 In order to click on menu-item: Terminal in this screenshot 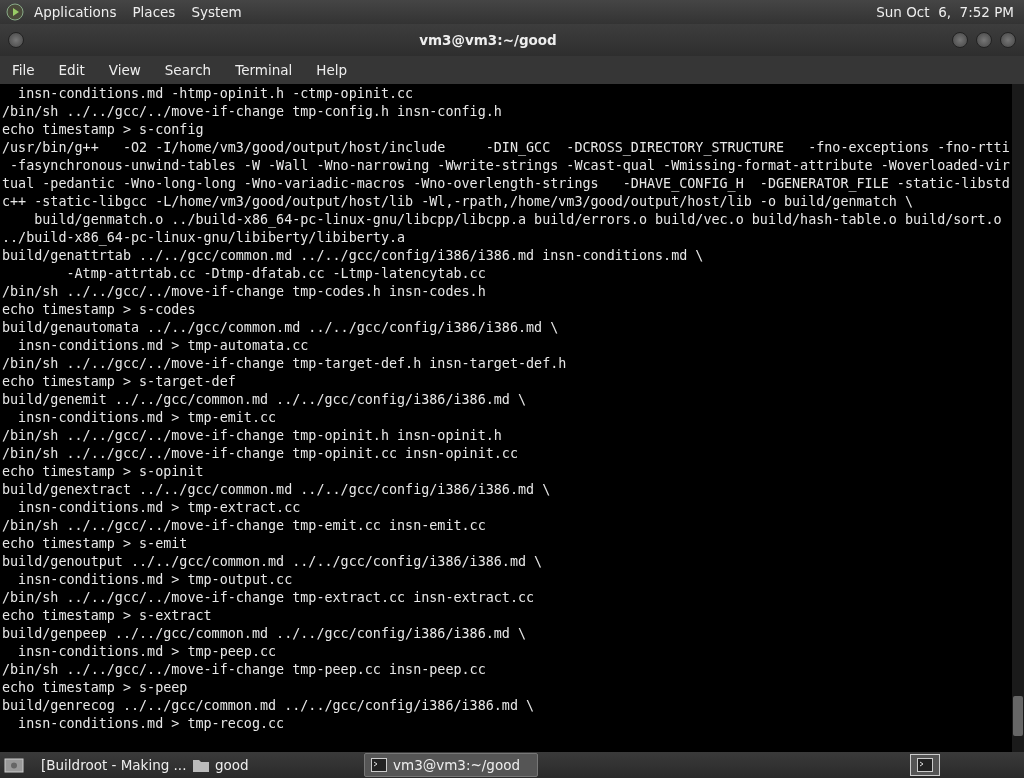, I will do `click(264, 70)`.